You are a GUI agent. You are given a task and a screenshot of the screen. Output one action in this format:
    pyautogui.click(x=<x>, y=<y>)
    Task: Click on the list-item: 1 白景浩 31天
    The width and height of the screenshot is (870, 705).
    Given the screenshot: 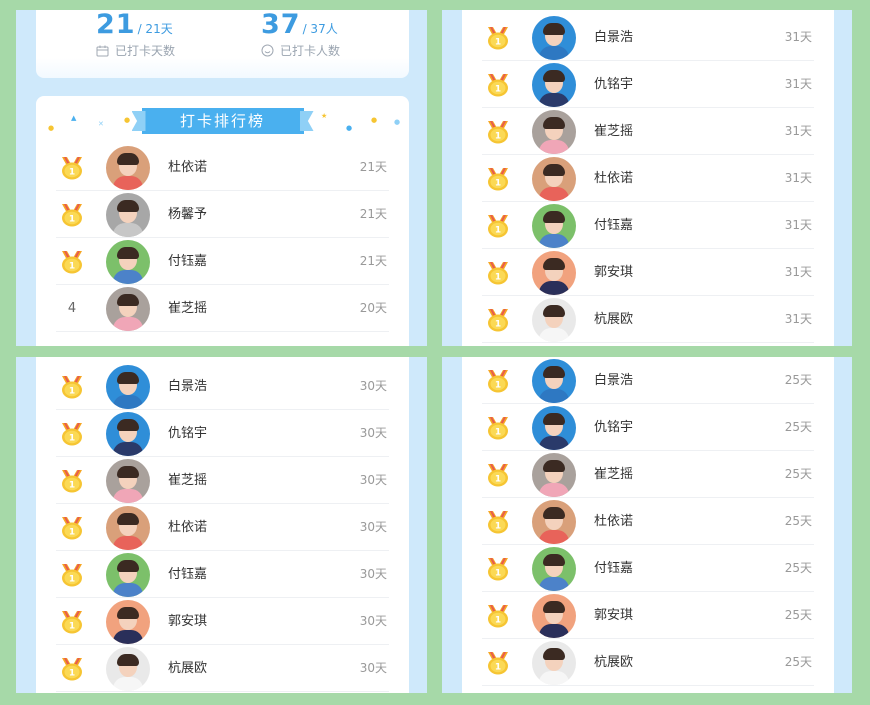 What is the action you would take?
    pyautogui.click(x=648, y=37)
    